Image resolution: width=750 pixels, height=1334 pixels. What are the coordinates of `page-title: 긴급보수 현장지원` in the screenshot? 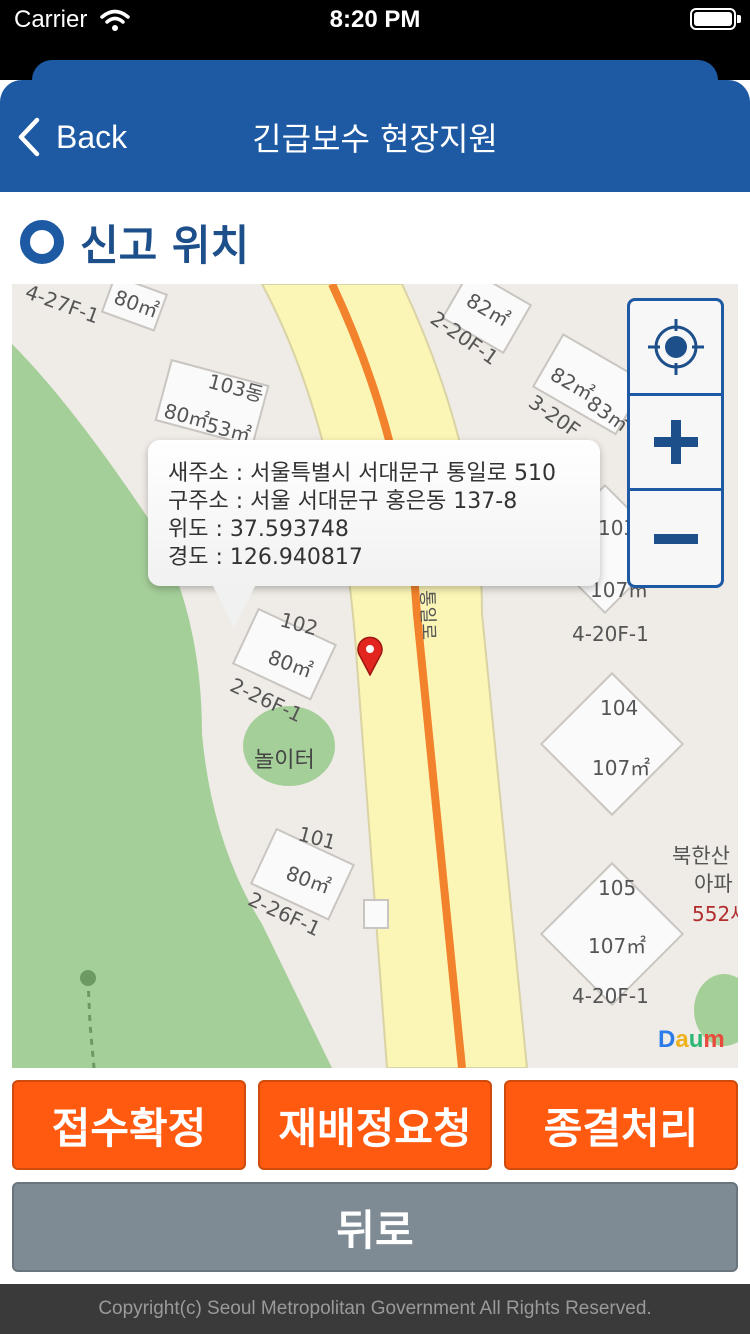 It's located at (375, 139).